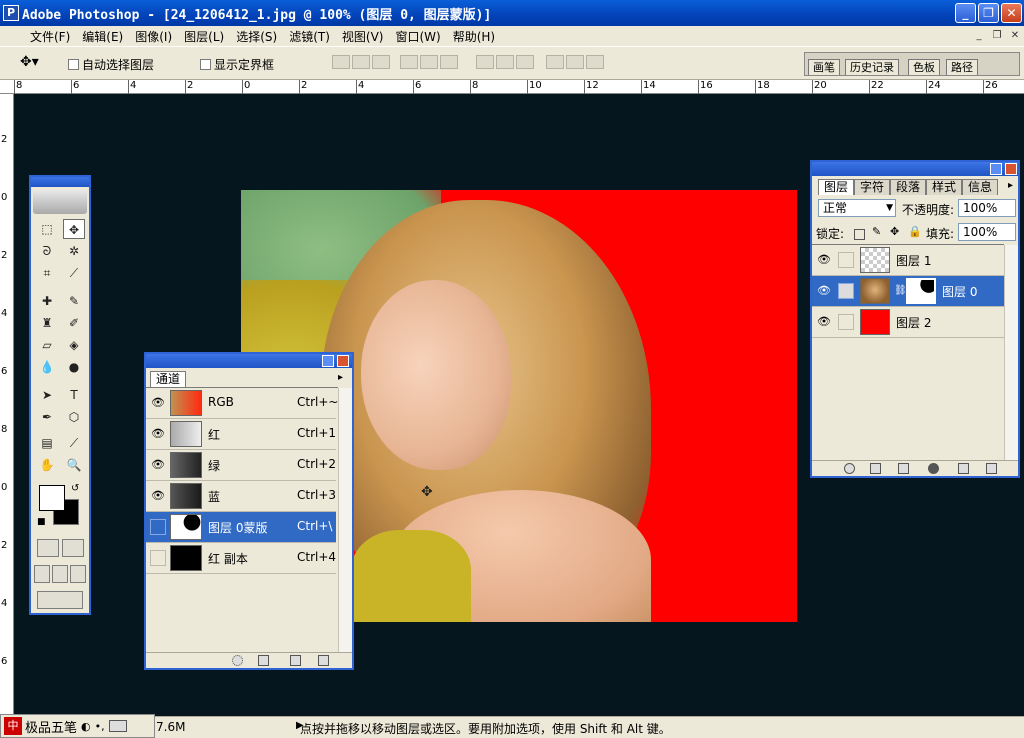  Describe the element at coordinates (1010, 185) in the screenshot. I see `layers-menu-arrow-icon: ▸` at that location.